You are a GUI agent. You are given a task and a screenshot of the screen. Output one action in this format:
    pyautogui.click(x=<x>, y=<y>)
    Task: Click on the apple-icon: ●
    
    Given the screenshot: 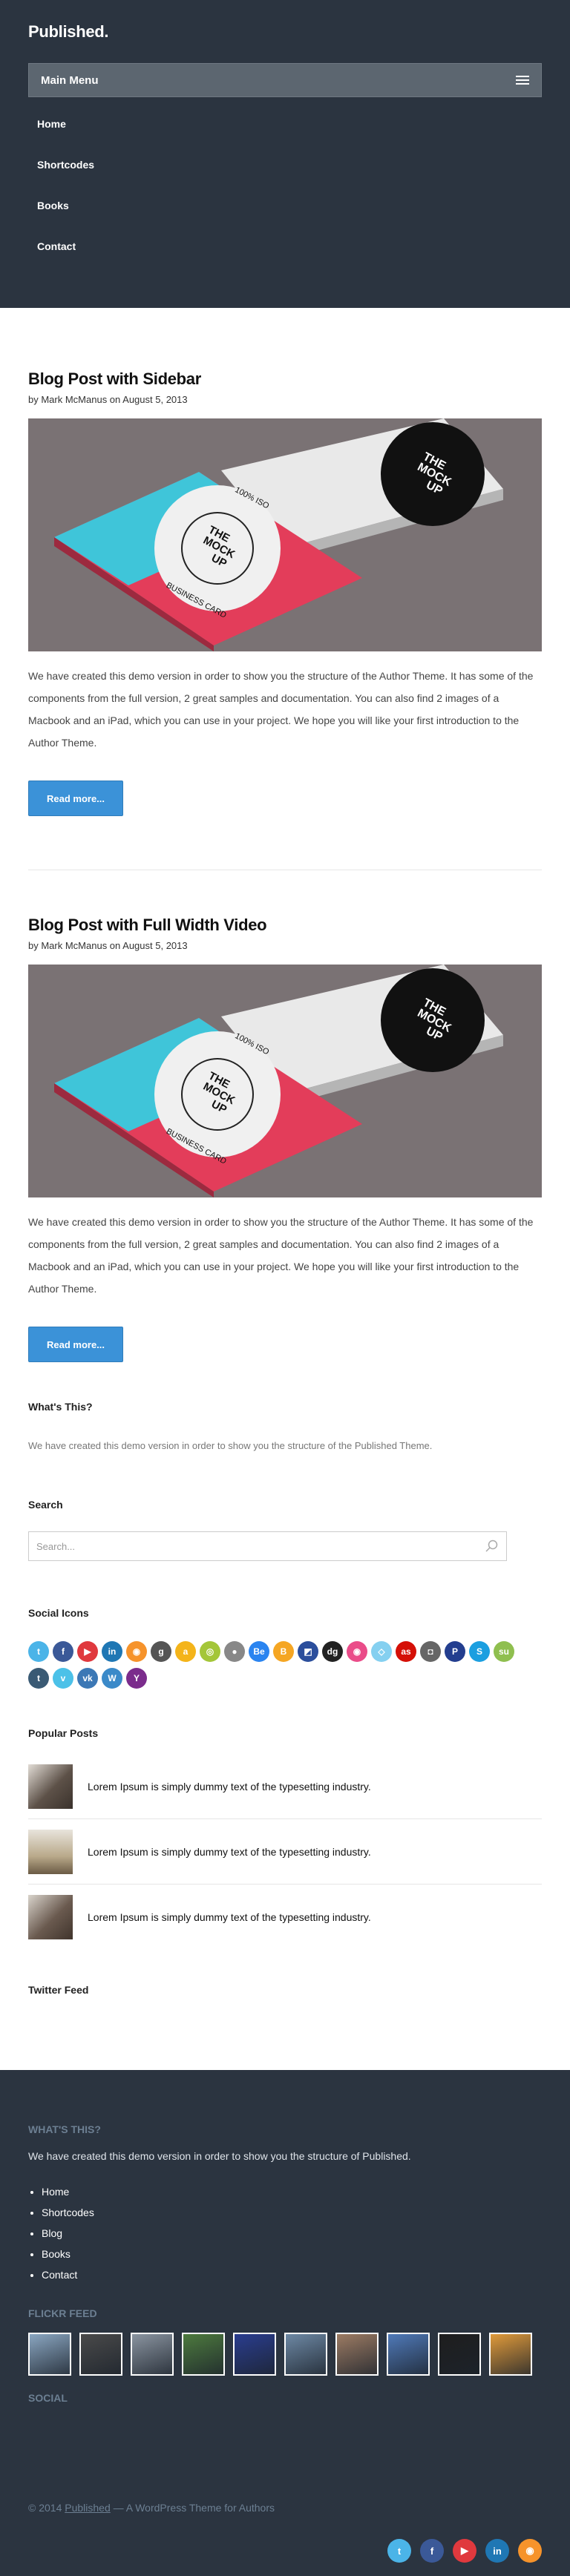 What is the action you would take?
    pyautogui.click(x=234, y=1651)
    